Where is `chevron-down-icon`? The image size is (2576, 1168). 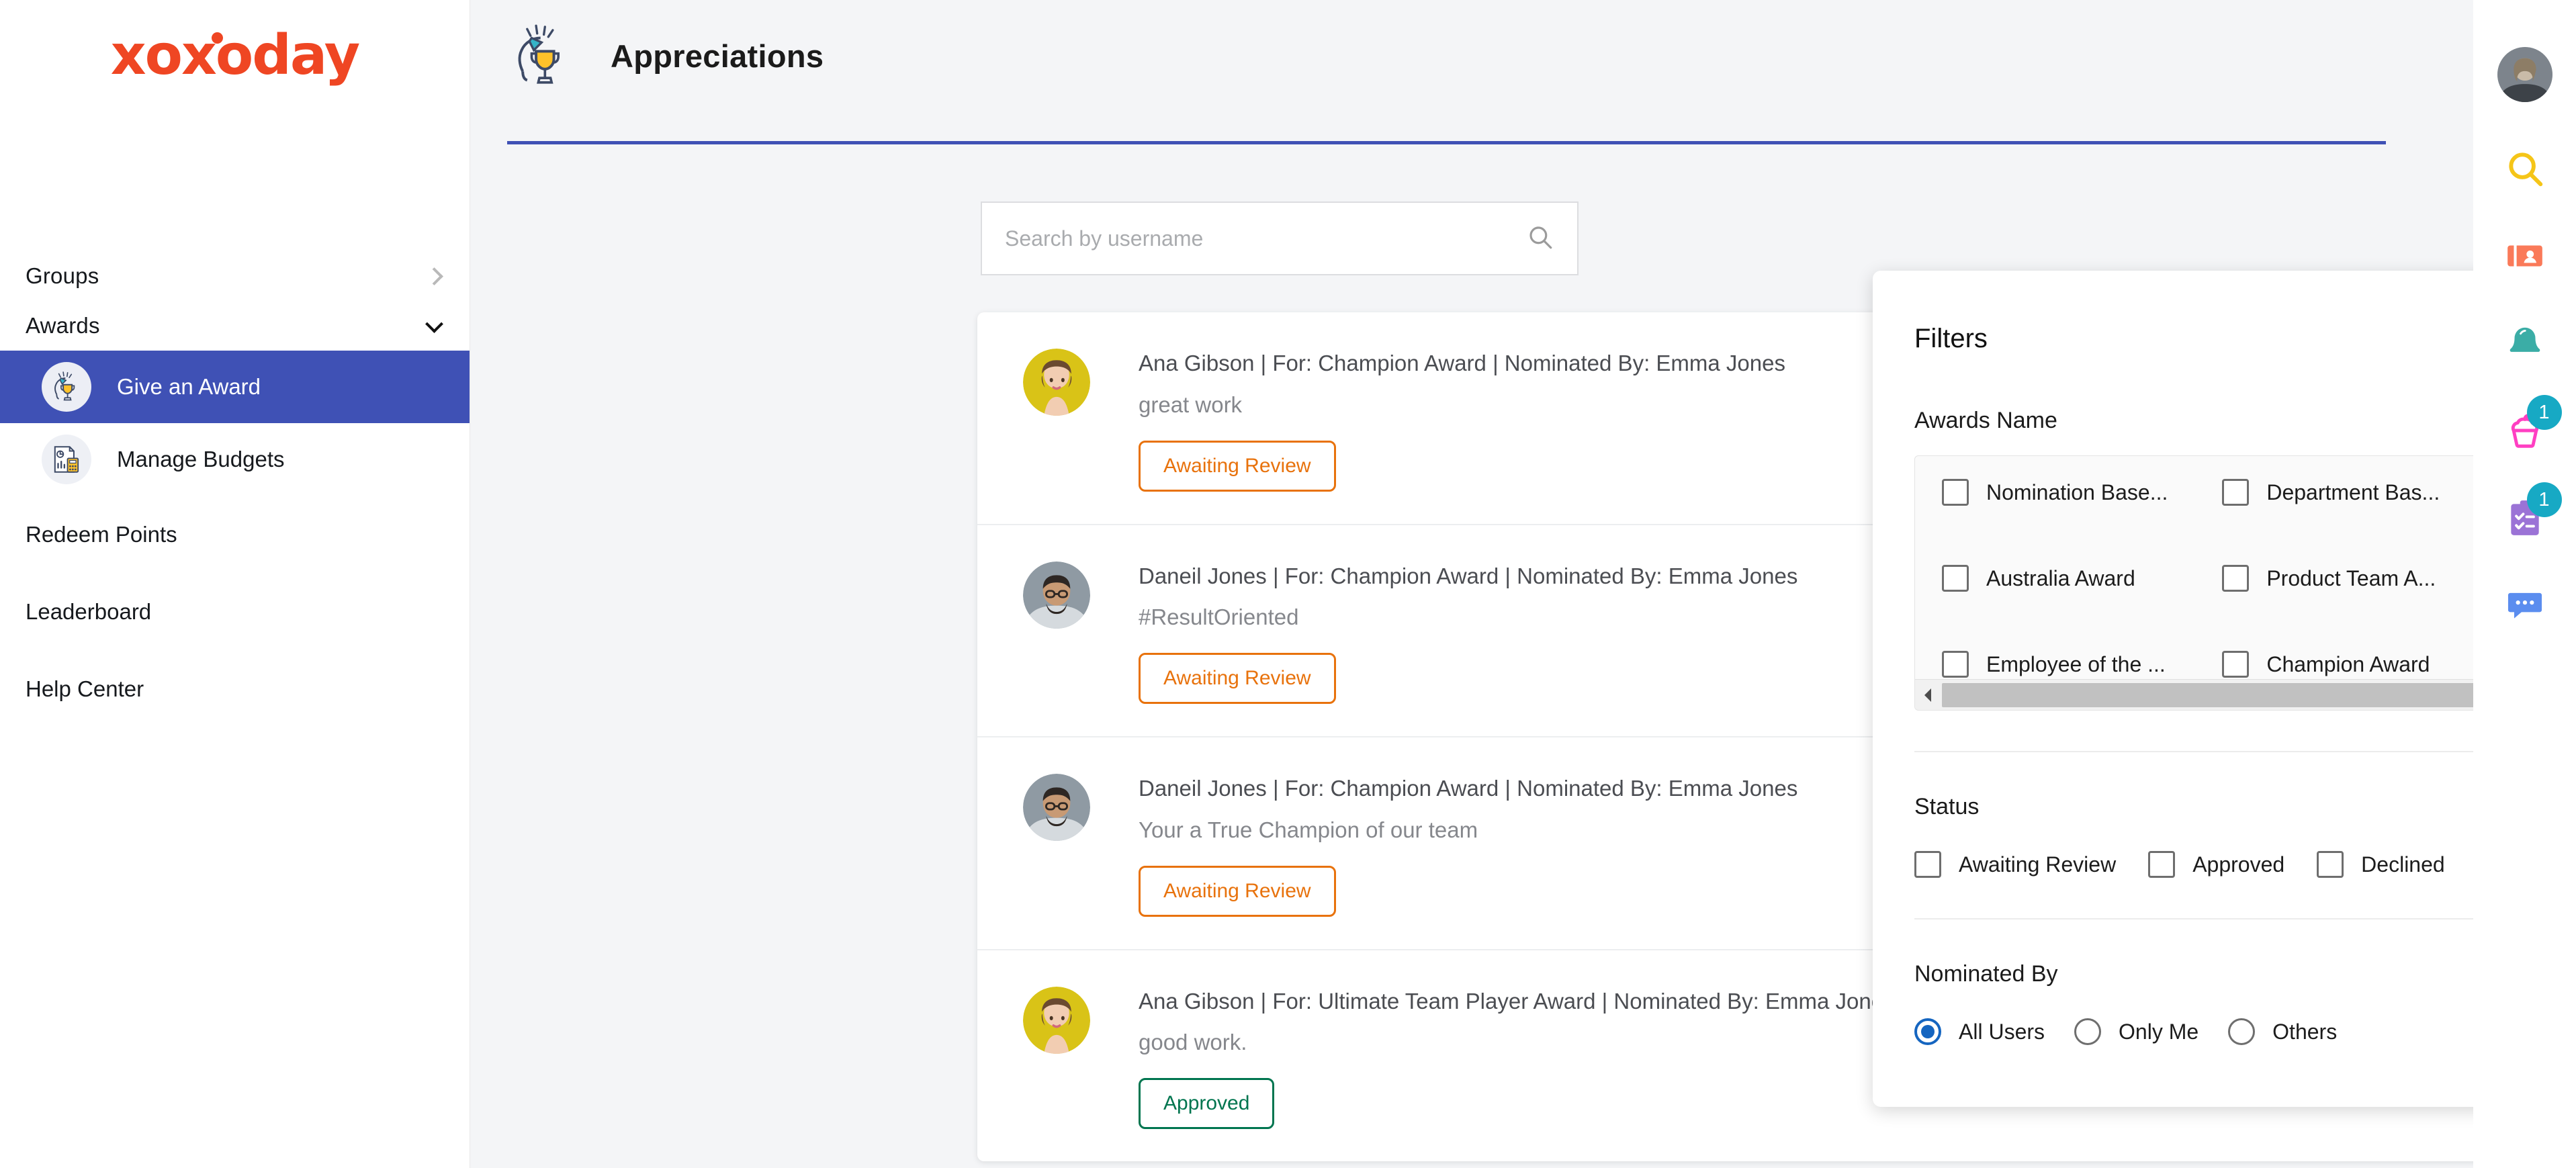 chevron-down-icon is located at coordinates (436, 326).